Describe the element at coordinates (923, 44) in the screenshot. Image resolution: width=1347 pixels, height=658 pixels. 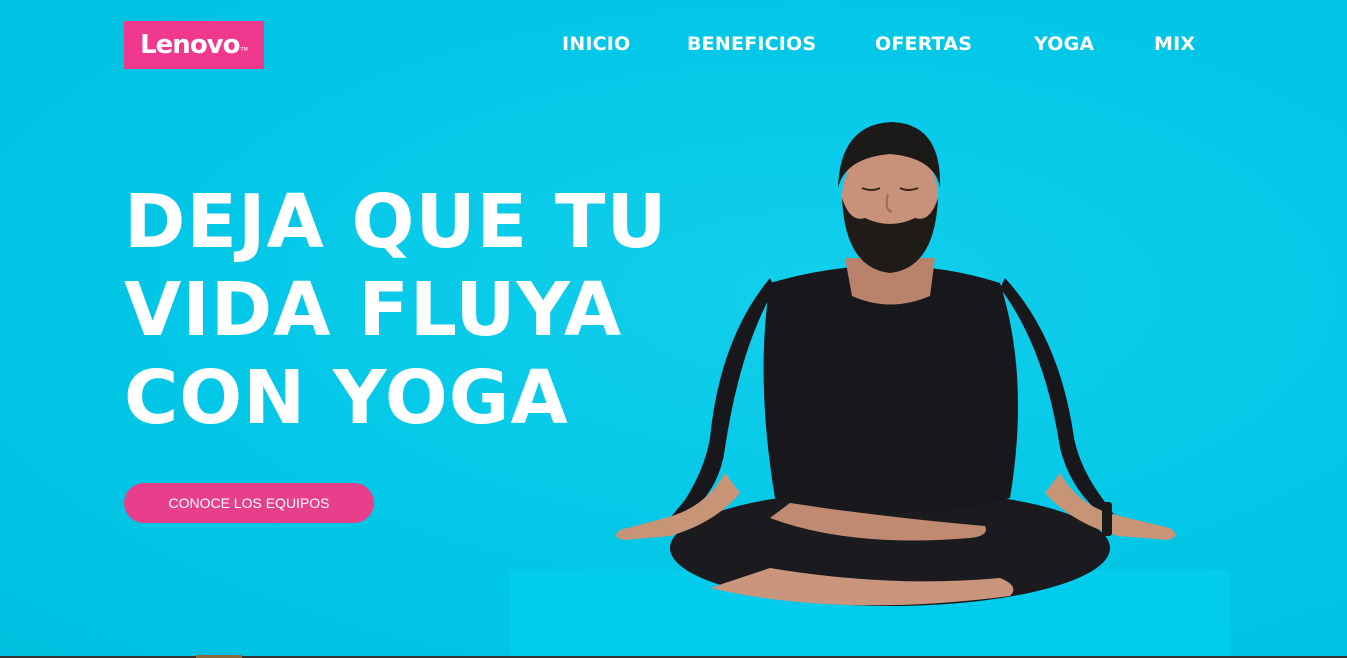
I see `nav-item-ofertas: OFERTAS` at that location.